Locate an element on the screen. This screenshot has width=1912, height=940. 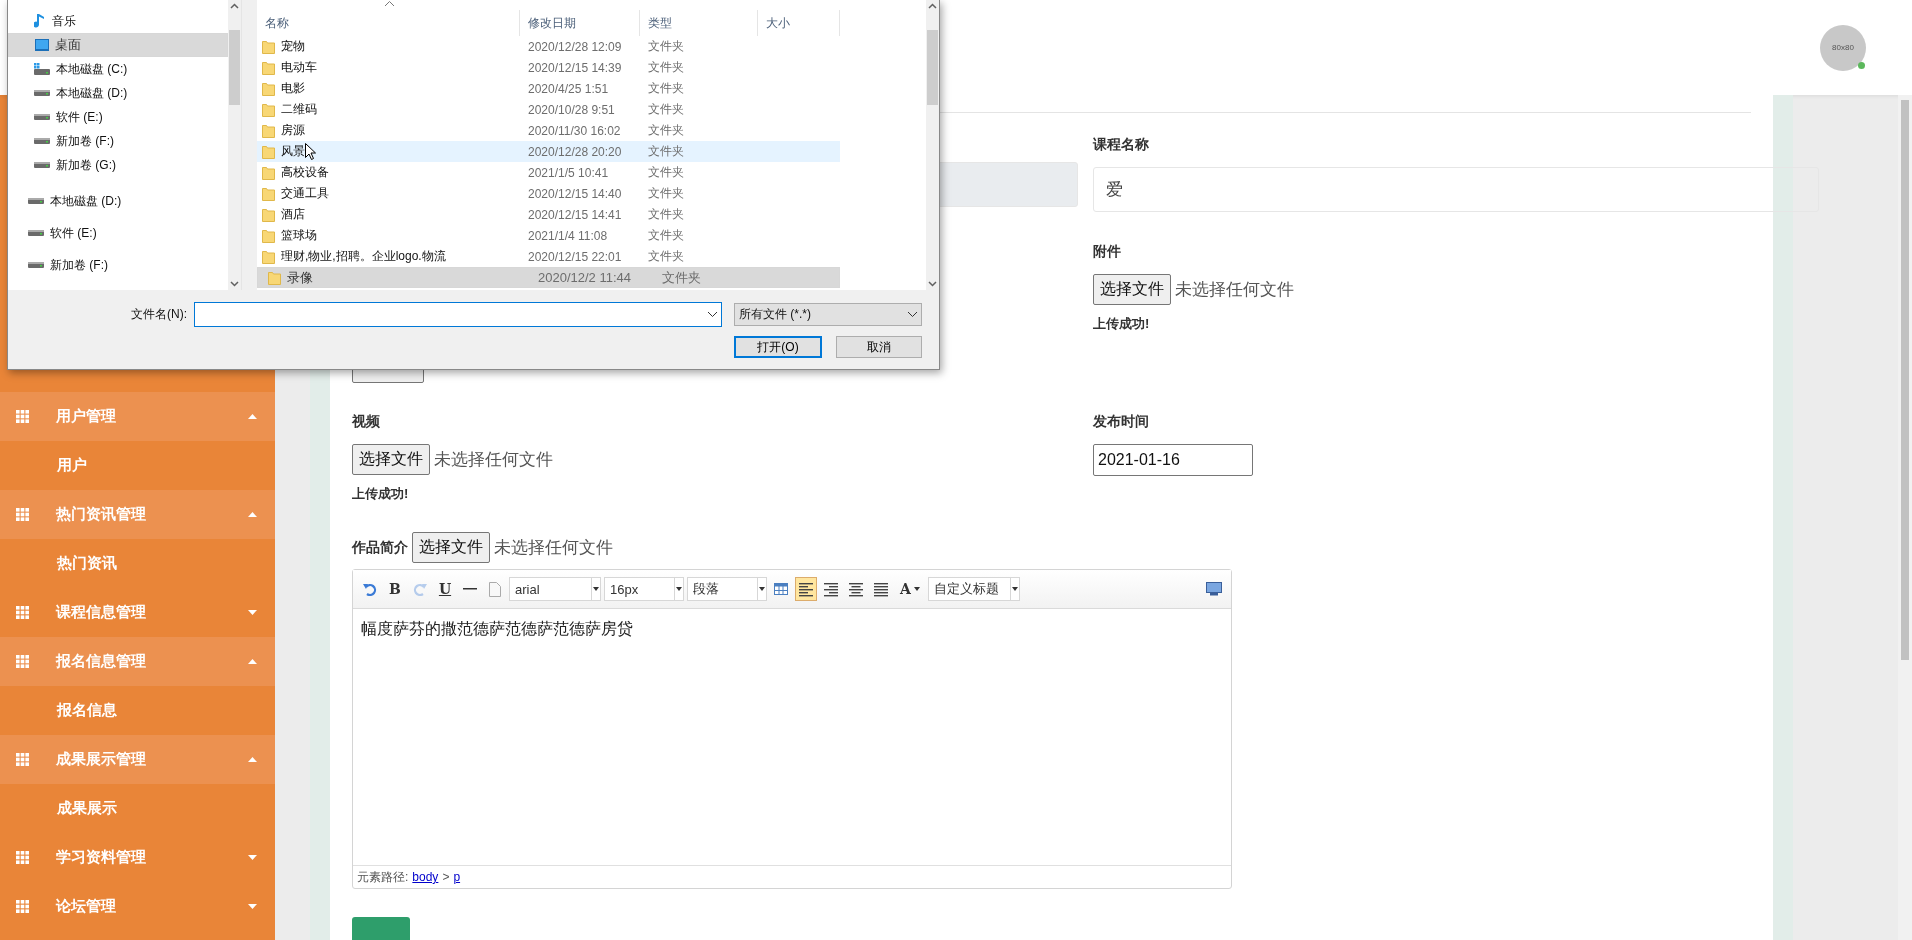
horizontal-line-icon is located at coordinates (470, 589).